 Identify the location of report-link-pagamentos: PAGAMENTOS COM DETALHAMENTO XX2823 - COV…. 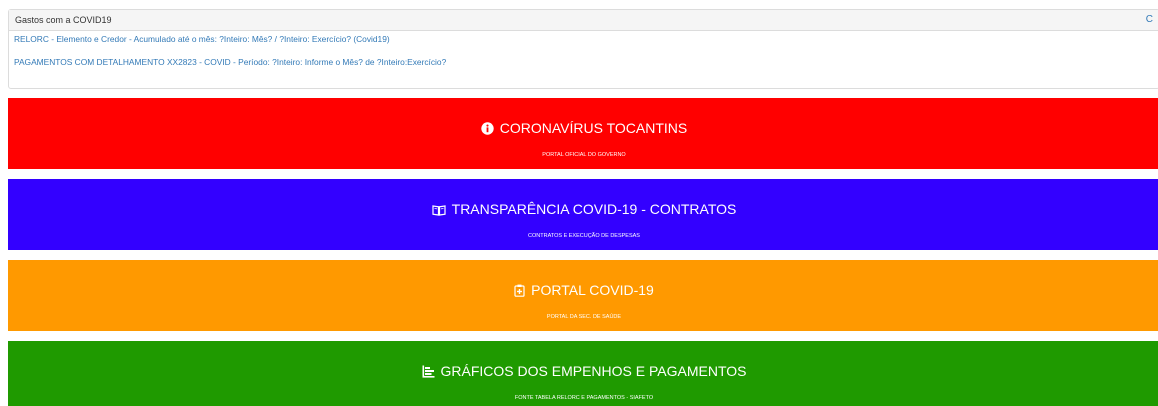
(230, 62).